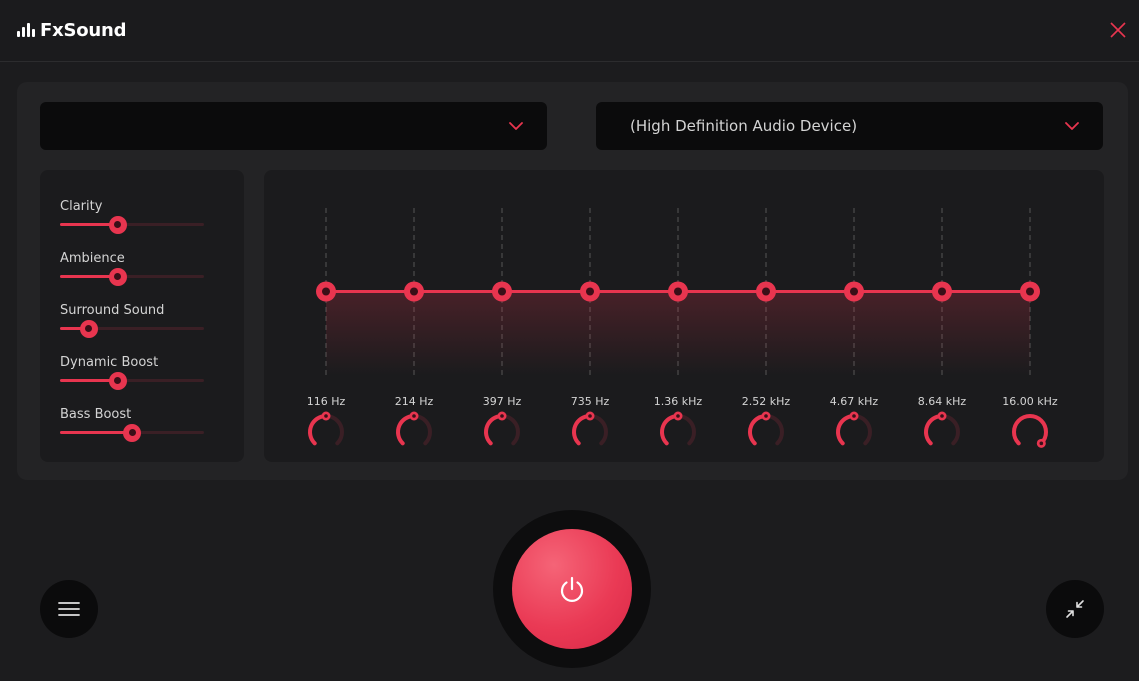 Image resolution: width=1139 pixels, height=681 pixels. Describe the element at coordinates (83, 30) in the screenshot. I see `app-title: FxSound` at that location.